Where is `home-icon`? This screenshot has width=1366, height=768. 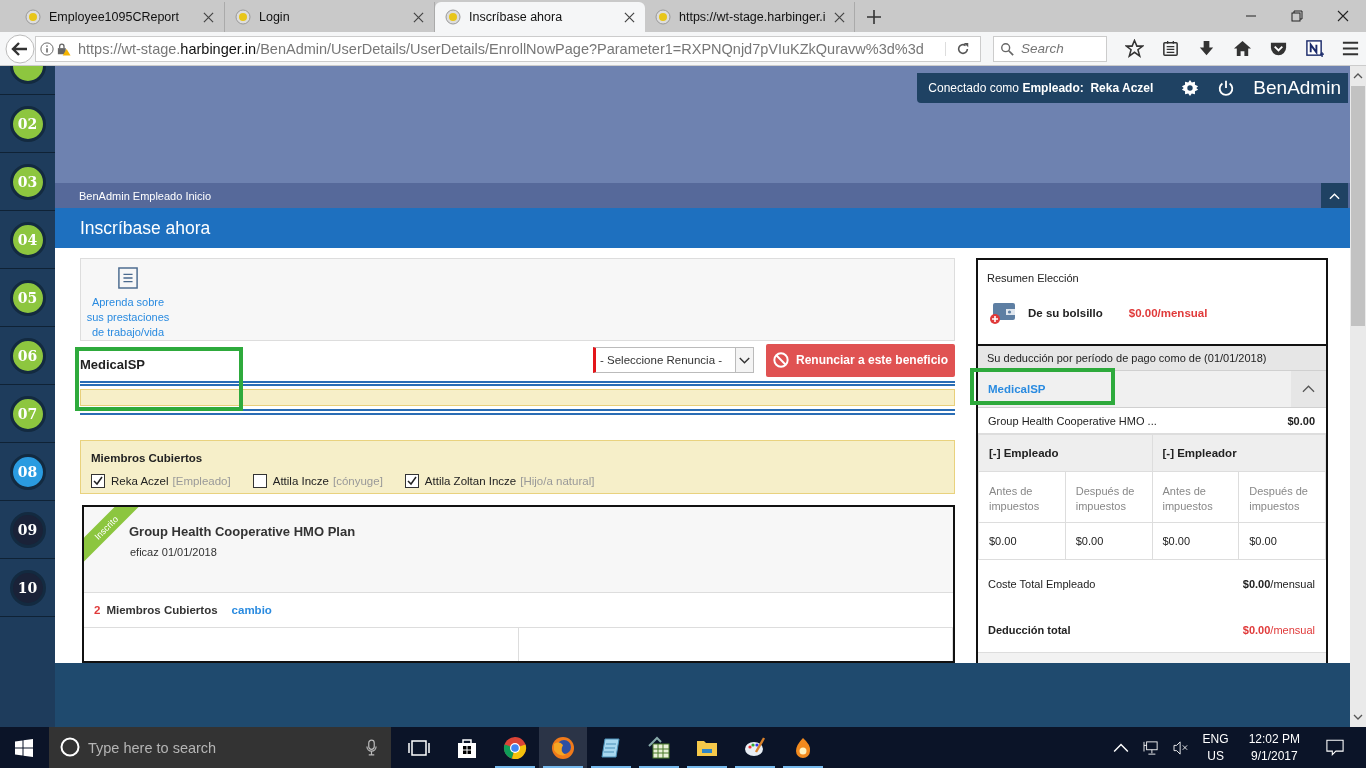 home-icon is located at coordinates (1242, 48).